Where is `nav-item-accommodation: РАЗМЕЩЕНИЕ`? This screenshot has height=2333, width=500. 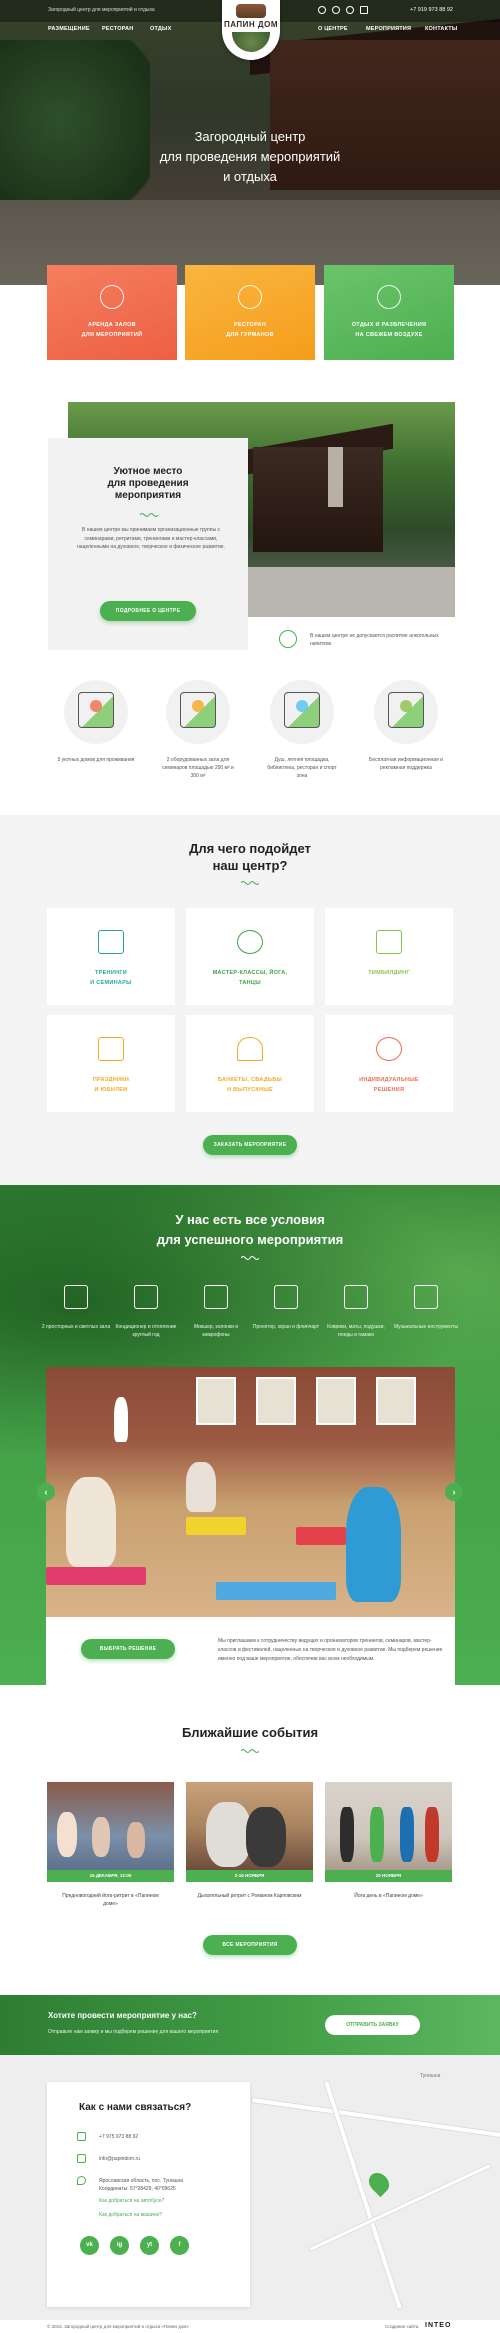 nav-item-accommodation: РАЗМЕЩЕНИЕ is located at coordinates (69, 29).